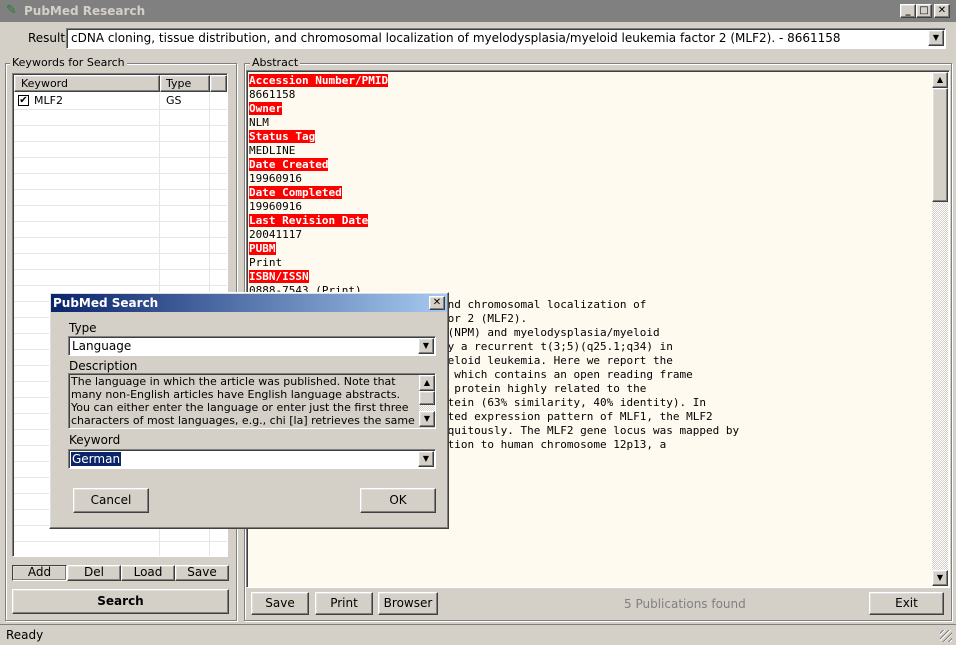  What do you see at coordinates (494, 249) in the screenshot?
I see `abstract-field-tag: PUBM` at bounding box center [494, 249].